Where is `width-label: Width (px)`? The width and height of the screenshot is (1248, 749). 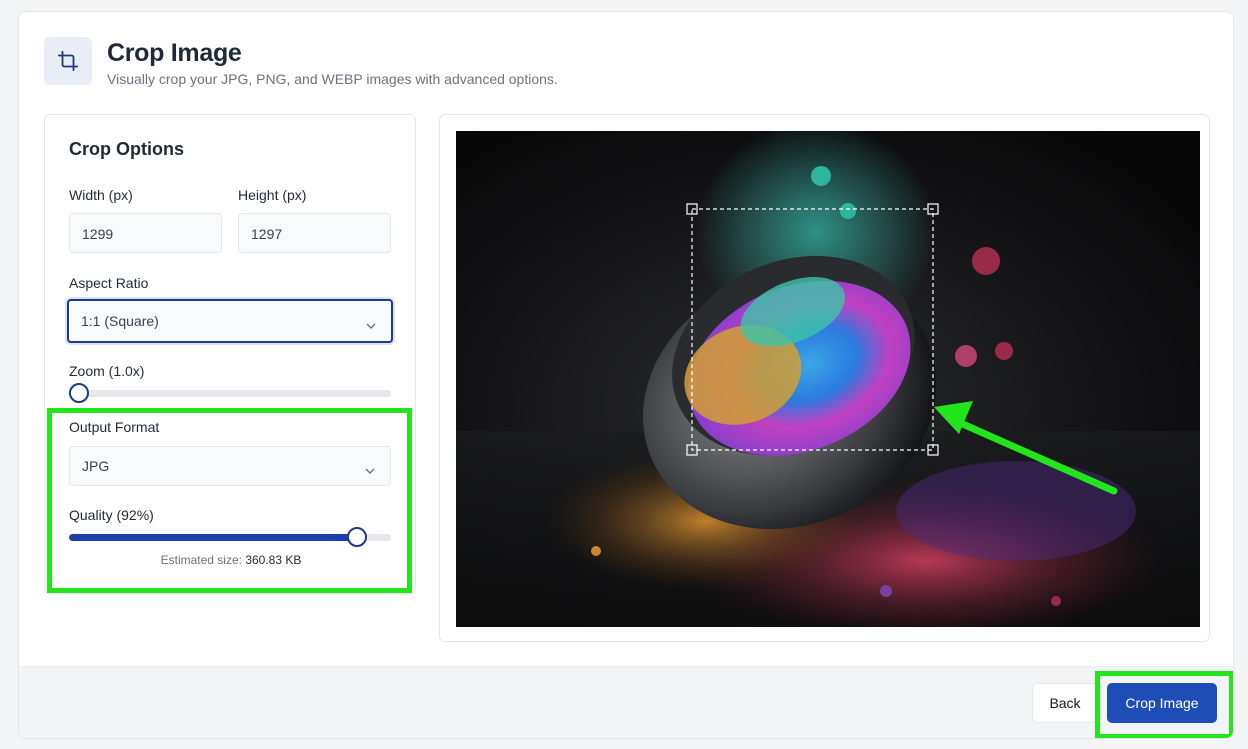 width-label: Width (px) is located at coordinates (101, 195).